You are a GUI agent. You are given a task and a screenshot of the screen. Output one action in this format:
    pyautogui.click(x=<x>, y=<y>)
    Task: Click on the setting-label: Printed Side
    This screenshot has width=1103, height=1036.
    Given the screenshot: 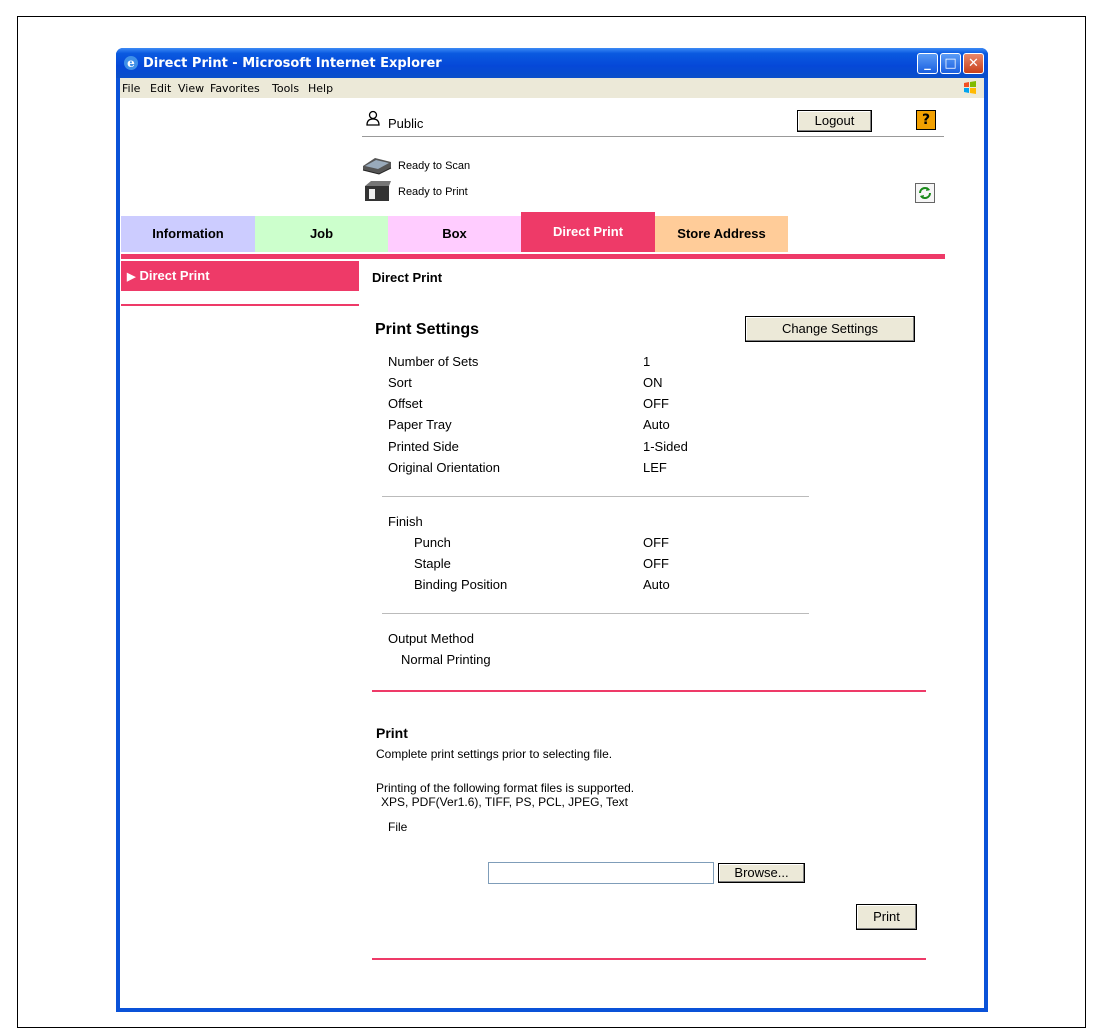 What is the action you would take?
    pyautogui.click(x=423, y=446)
    